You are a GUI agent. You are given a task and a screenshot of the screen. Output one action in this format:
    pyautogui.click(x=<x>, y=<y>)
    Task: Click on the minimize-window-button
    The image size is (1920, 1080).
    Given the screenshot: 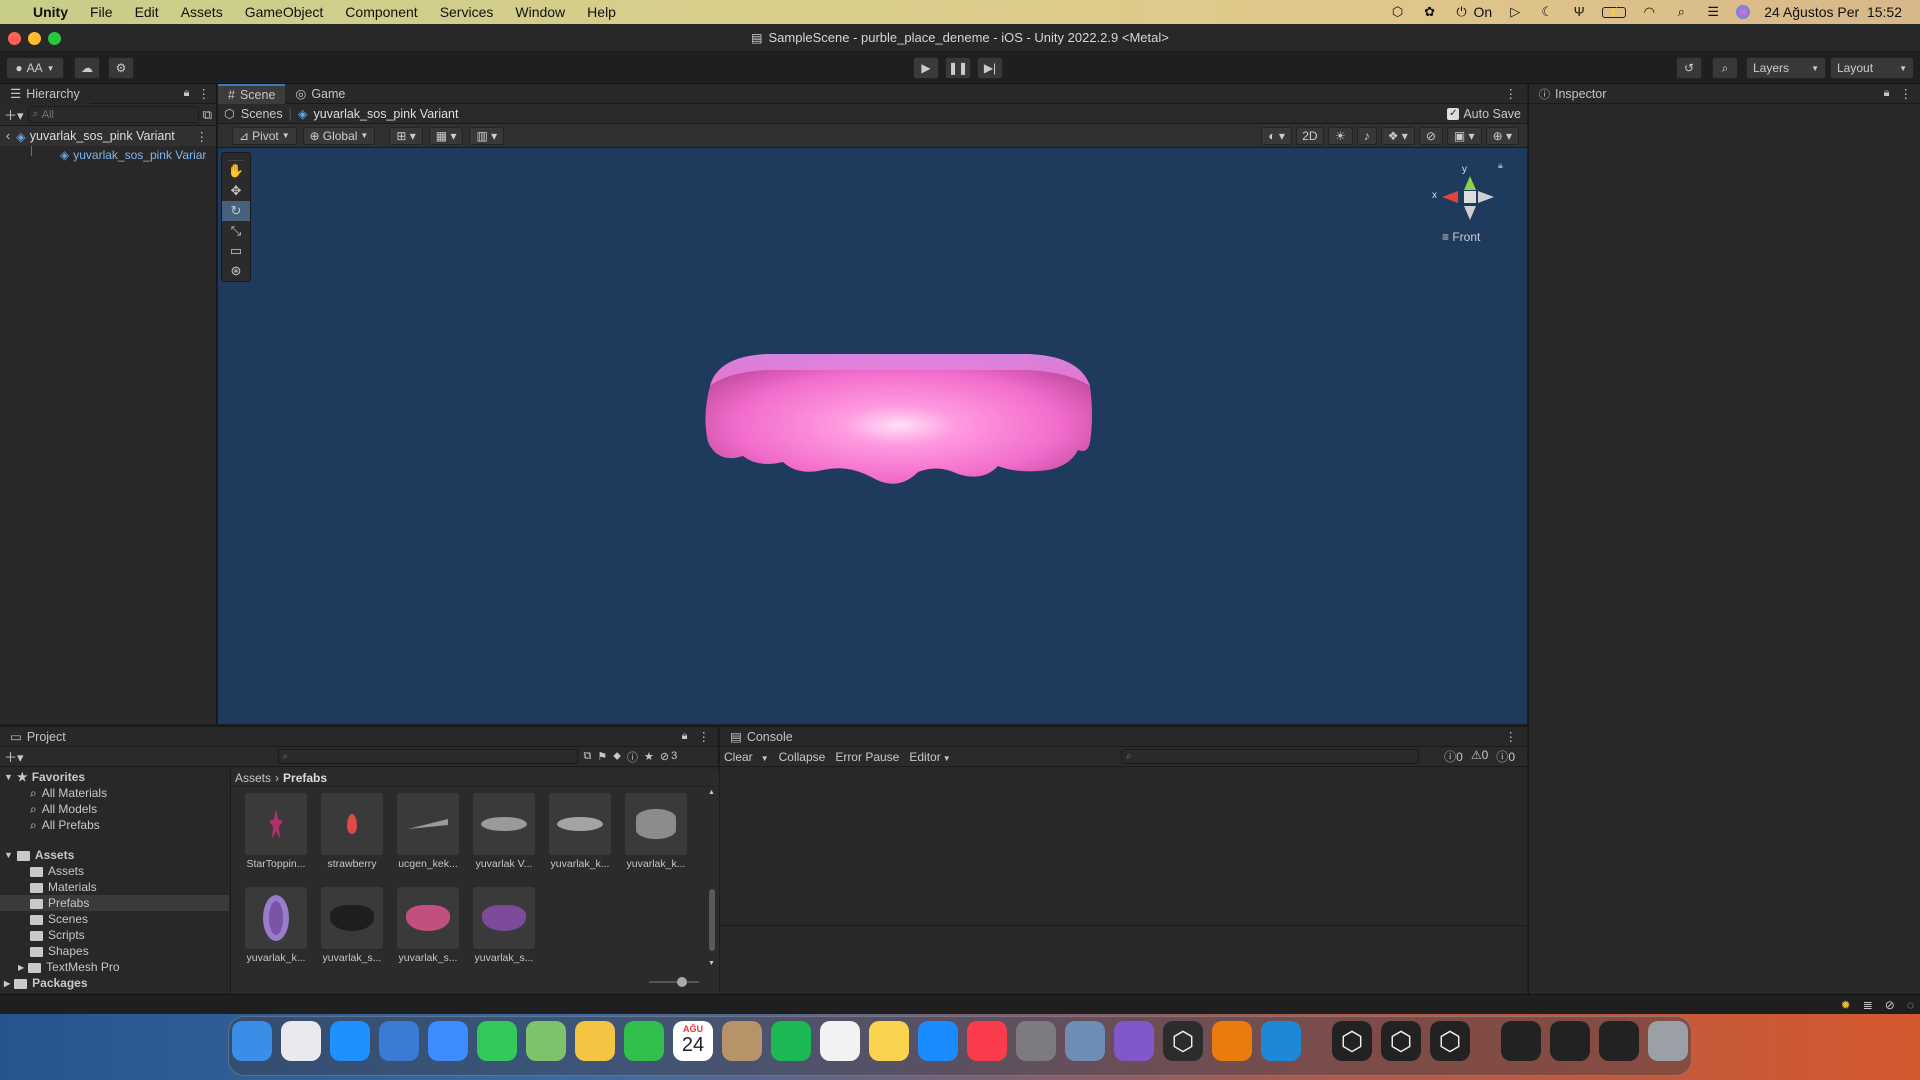 What is the action you would take?
    pyautogui.click(x=34, y=38)
    